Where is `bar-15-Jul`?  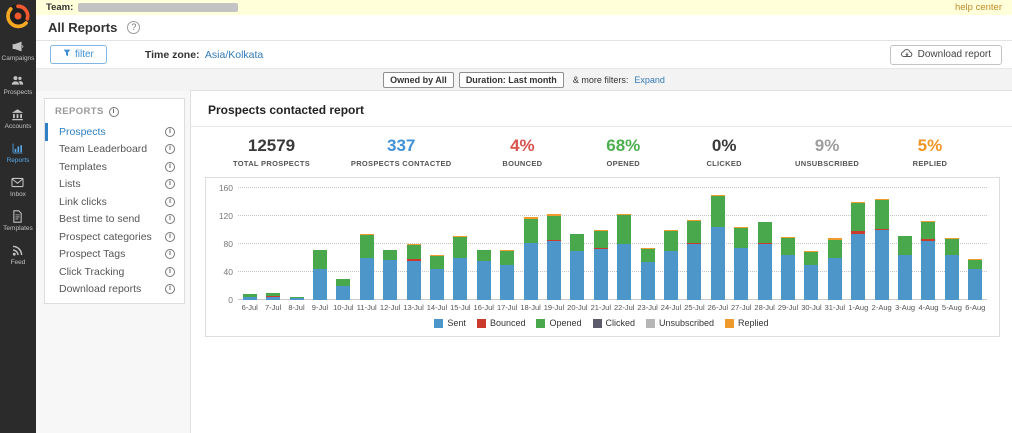 bar-15-Jul is located at coordinates (460, 244).